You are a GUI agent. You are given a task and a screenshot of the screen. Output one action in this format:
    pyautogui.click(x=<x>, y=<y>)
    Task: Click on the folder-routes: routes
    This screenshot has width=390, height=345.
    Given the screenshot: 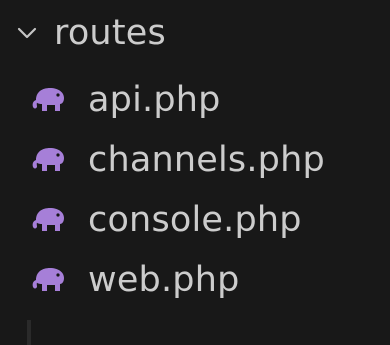 What is the action you would take?
    pyautogui.click(x=195, y=33)
    